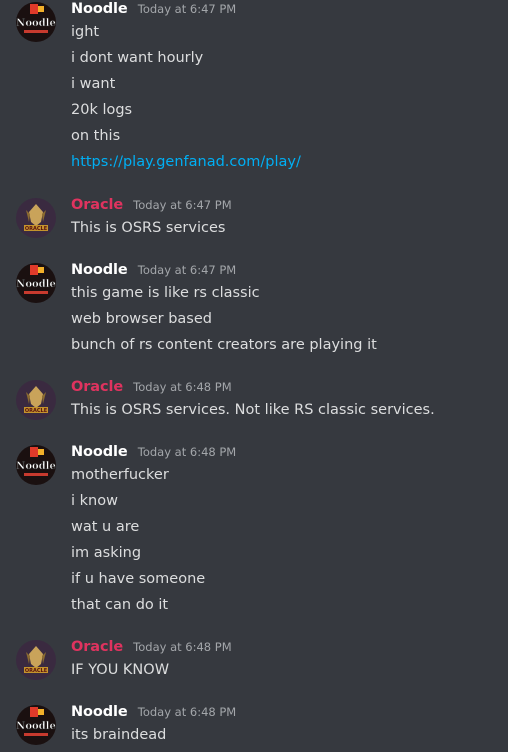 The image size is (508, 752). I want to click on message-text: that can do it, so click(120, 605).